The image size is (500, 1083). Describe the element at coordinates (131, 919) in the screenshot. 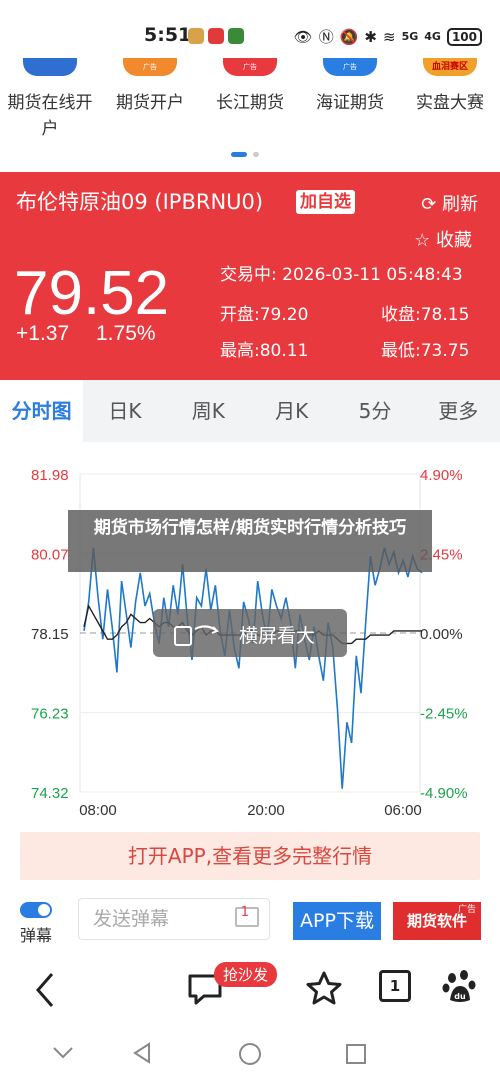

I see `danmaku-placeholder: 发送弹幕` at that location.